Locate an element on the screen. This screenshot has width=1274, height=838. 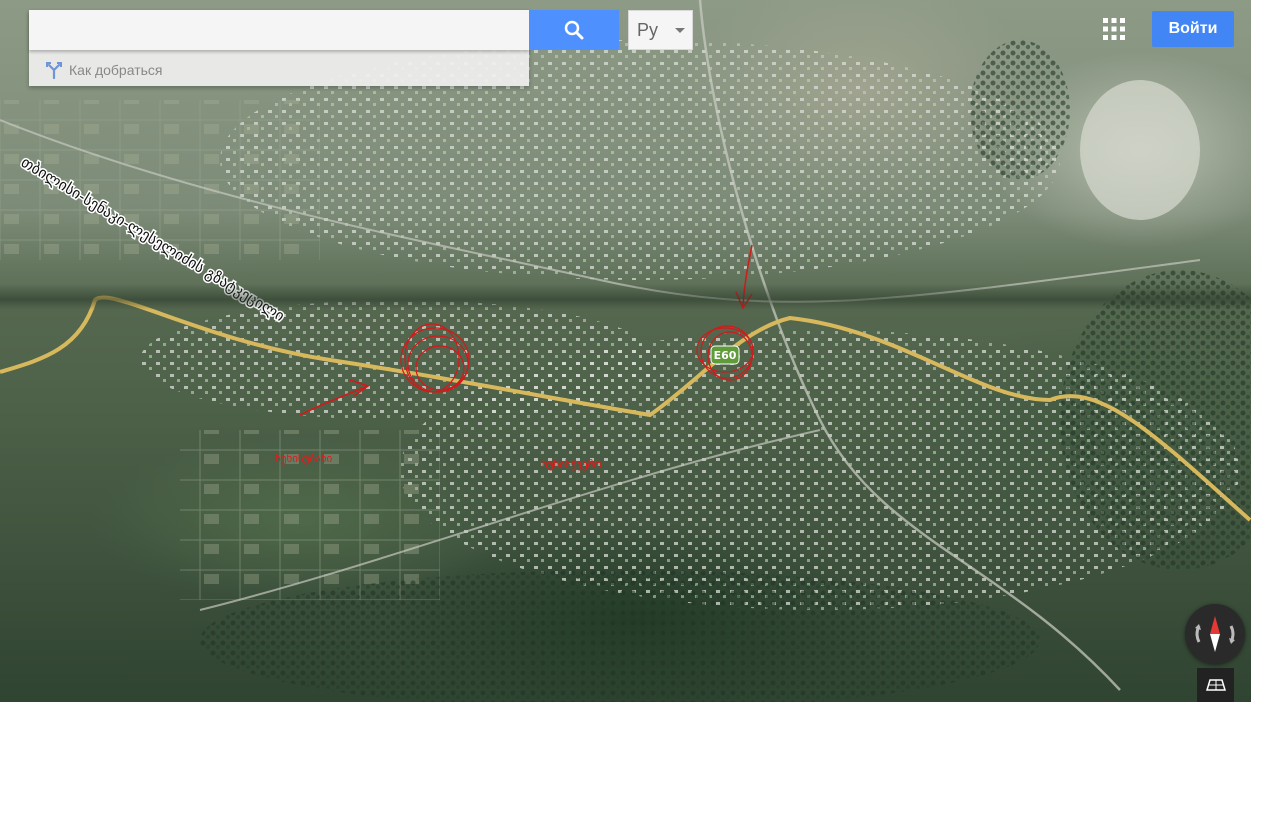
apps-grid-icon is located at coordinates (1114, 29).